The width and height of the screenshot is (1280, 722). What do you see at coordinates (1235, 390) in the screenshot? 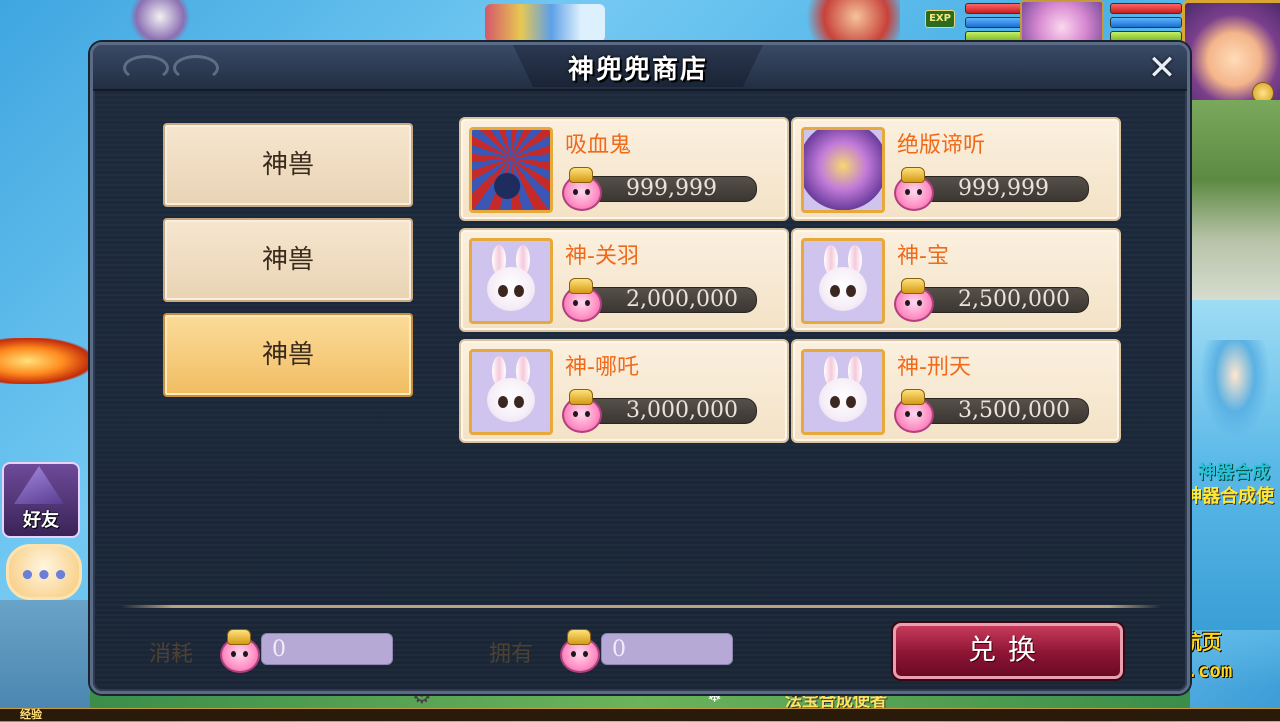
I see `npc-sprite` at bounding box center [1235, 390].